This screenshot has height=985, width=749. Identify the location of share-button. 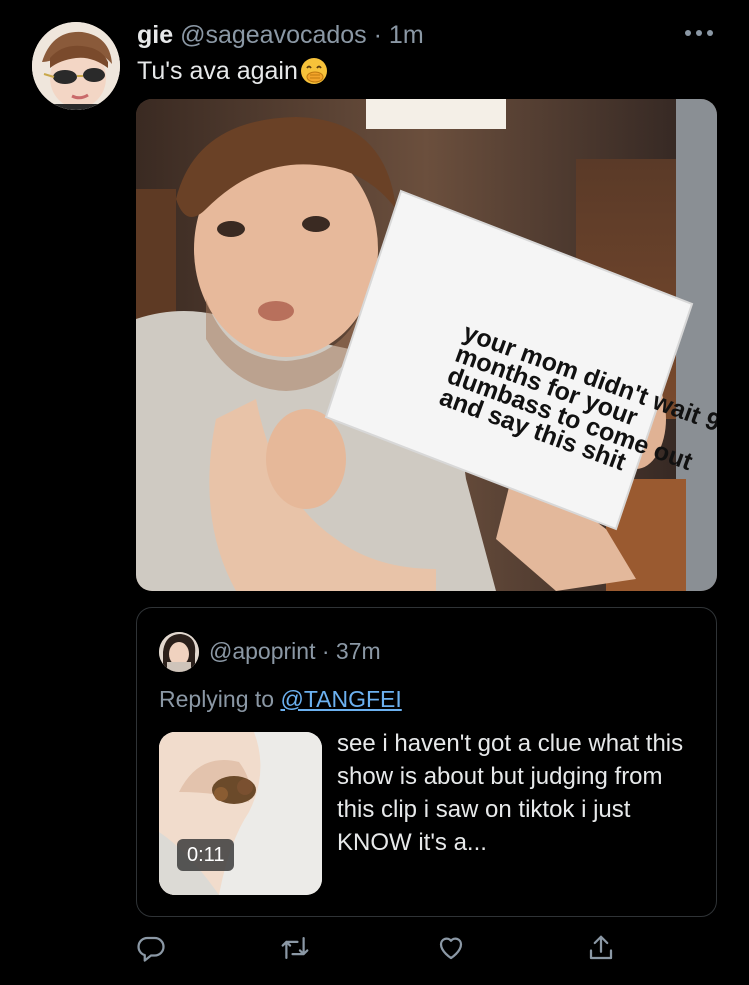
(601, 948).